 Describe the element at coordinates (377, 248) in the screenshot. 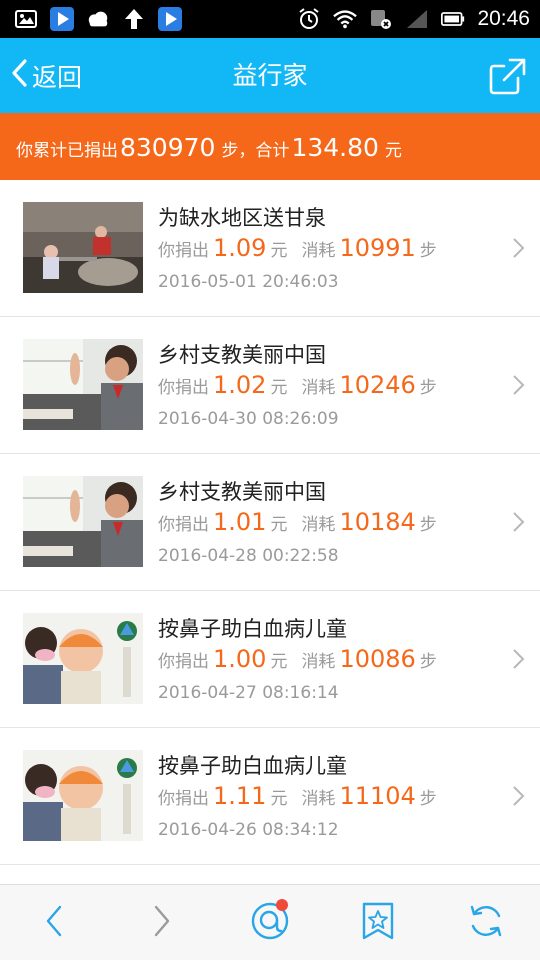

I see `consumed-steps: 10991` at that location.